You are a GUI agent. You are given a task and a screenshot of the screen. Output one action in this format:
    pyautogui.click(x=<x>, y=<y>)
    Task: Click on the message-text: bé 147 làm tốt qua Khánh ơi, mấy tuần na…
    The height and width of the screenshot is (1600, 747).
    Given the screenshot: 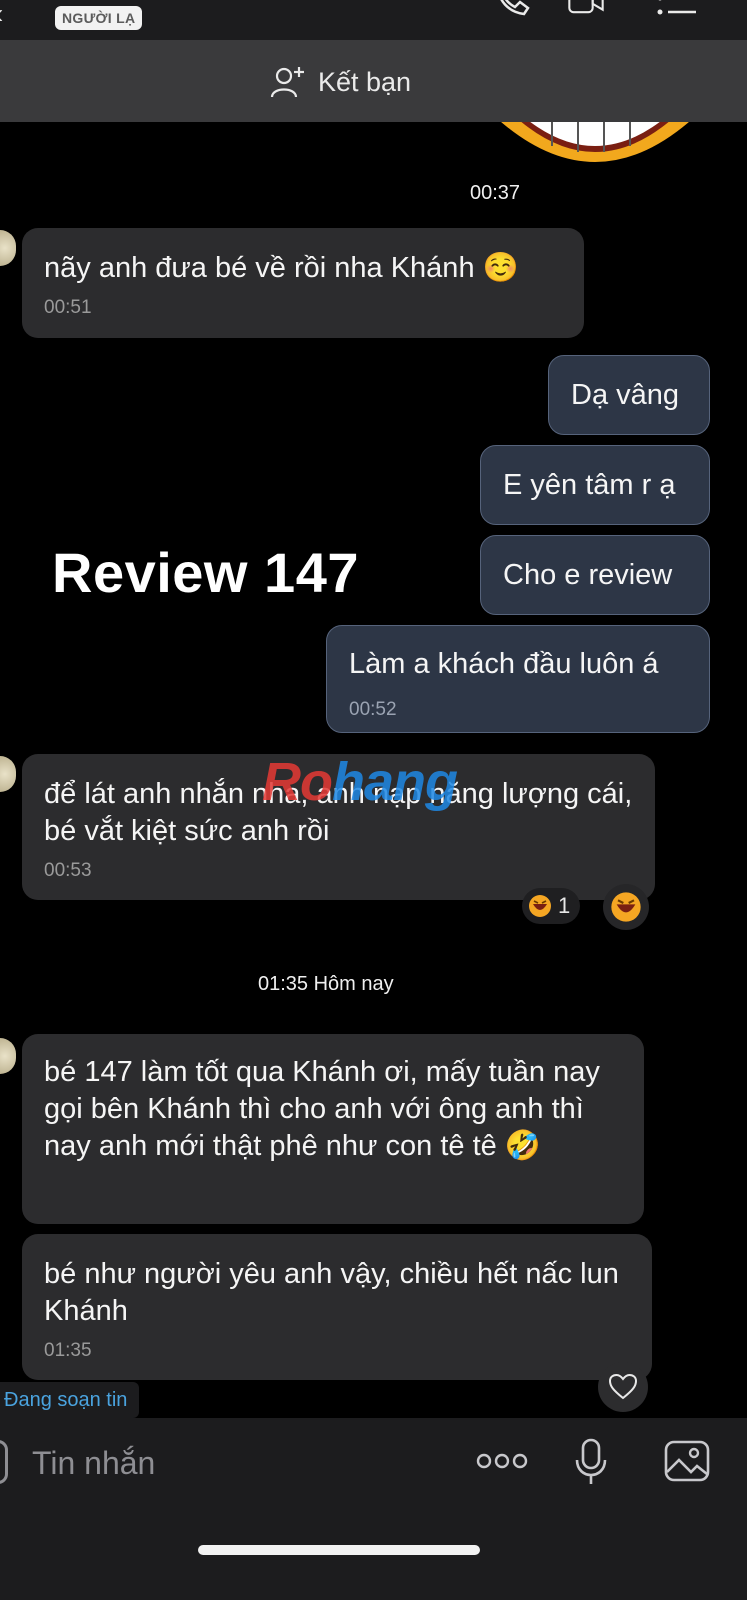 What is the action you would take?
    pyautogui.click(x=322, y=1109)
    